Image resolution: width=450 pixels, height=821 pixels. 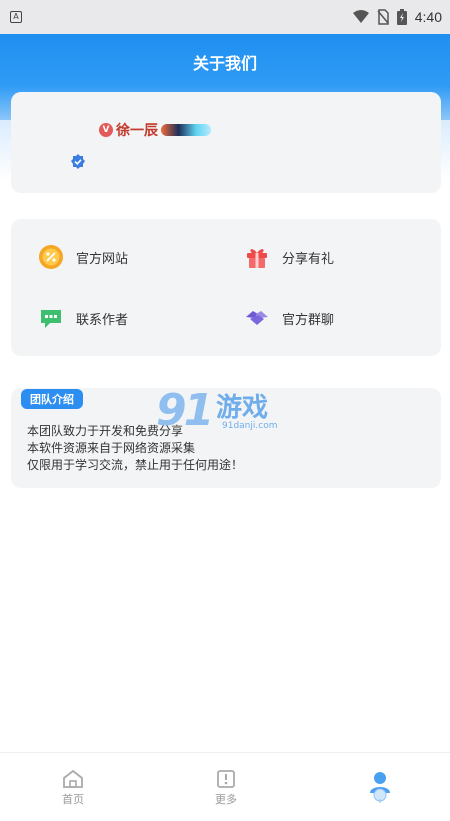 I want to click on watermark-url: 91danji.com, so click(x=250, y=426).